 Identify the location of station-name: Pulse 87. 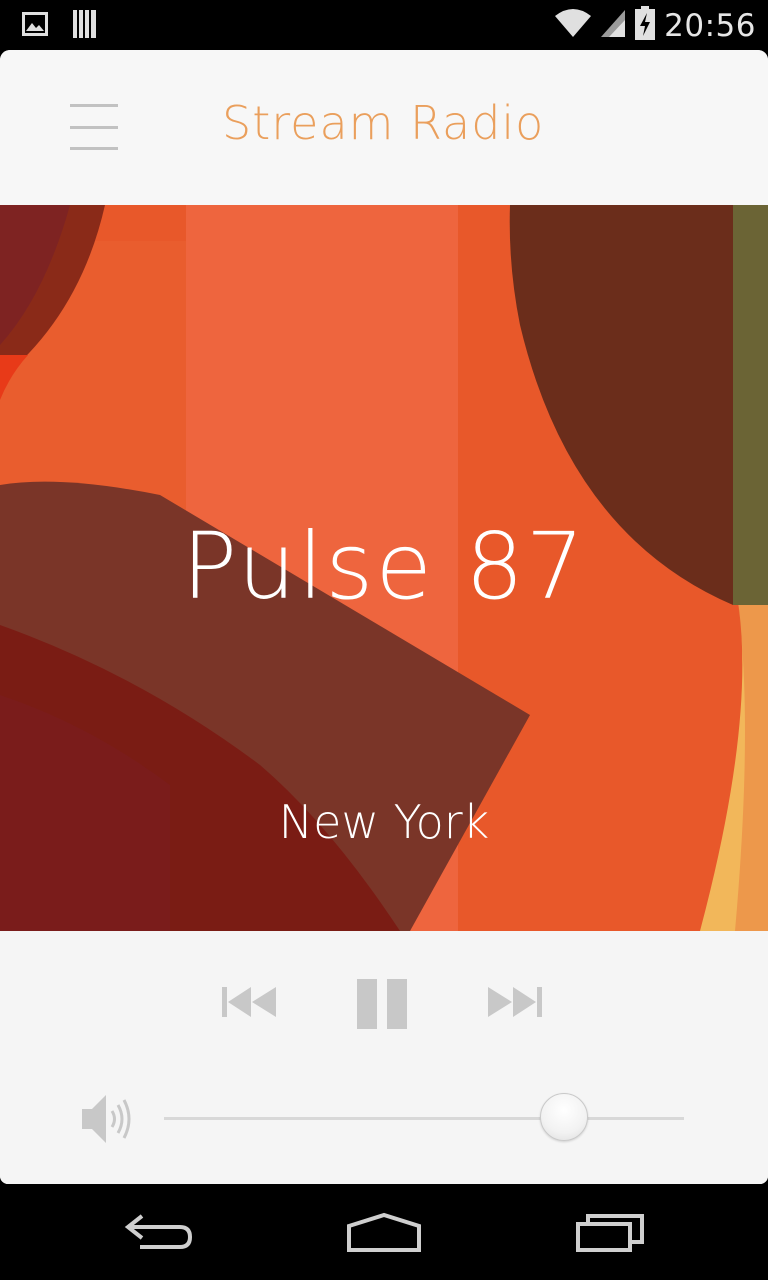
(384, 566).